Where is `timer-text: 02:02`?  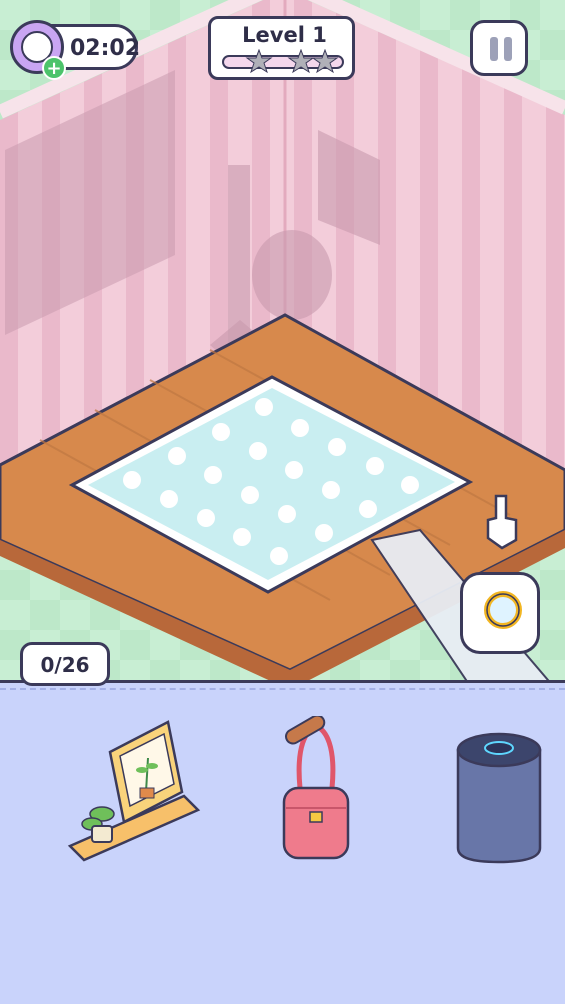
timer-text: 02:02 is located at coordinates (105, 48).